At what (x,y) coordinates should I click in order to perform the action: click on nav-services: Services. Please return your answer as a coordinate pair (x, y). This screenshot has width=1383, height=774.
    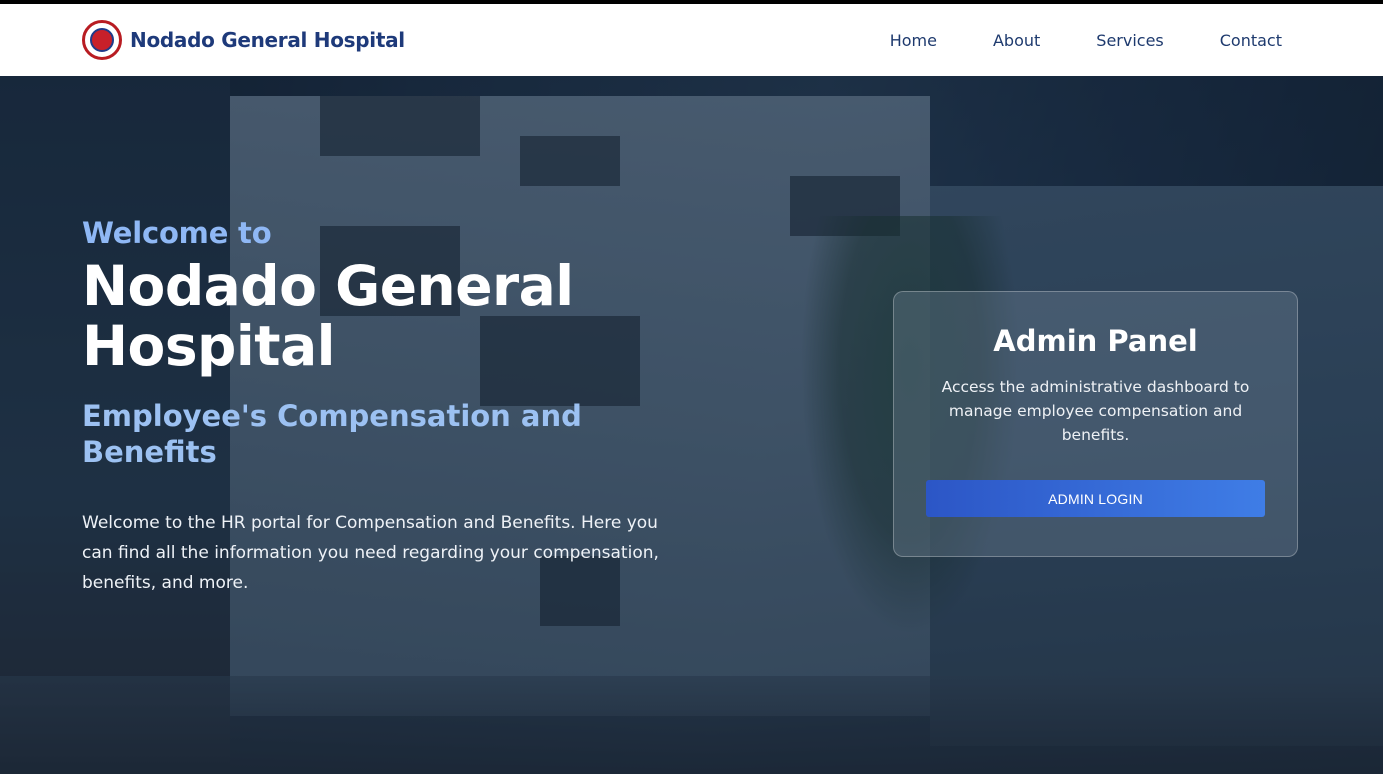
    Looking at the image, I should click on (1129, 40).